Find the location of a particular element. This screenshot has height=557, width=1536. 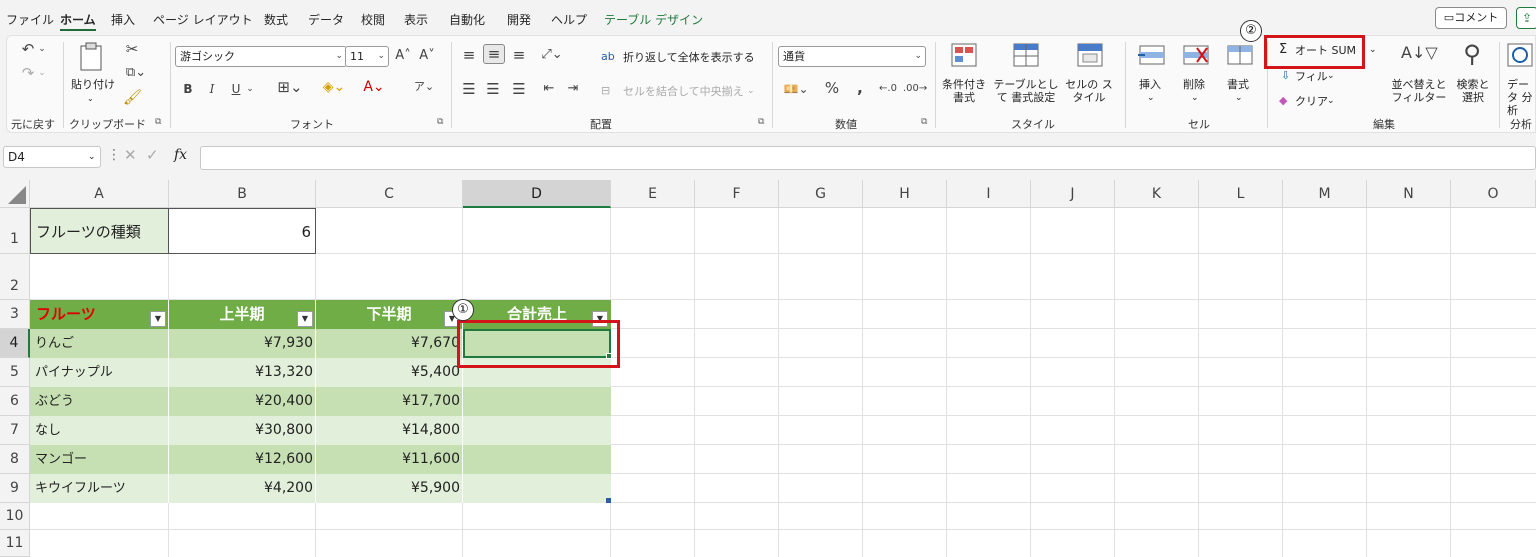

accounting-format-icon: 💴⌄ is located at coordinates (796, 89).